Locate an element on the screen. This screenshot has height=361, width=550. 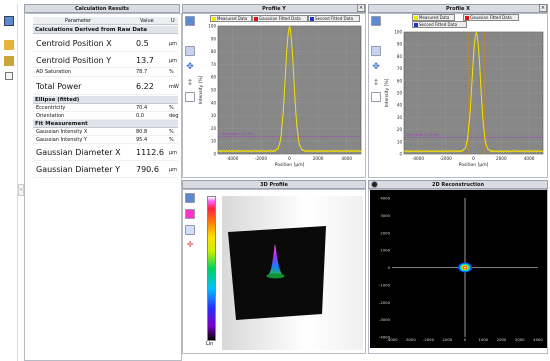
x-tick-label: 3000 is located at coordinates (520, 339).